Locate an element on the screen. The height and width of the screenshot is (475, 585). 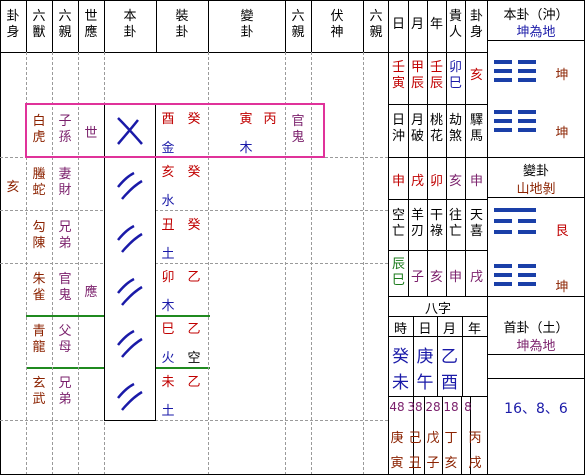
row1-zhuang-element: 金 is located at coordinates (168, 148).